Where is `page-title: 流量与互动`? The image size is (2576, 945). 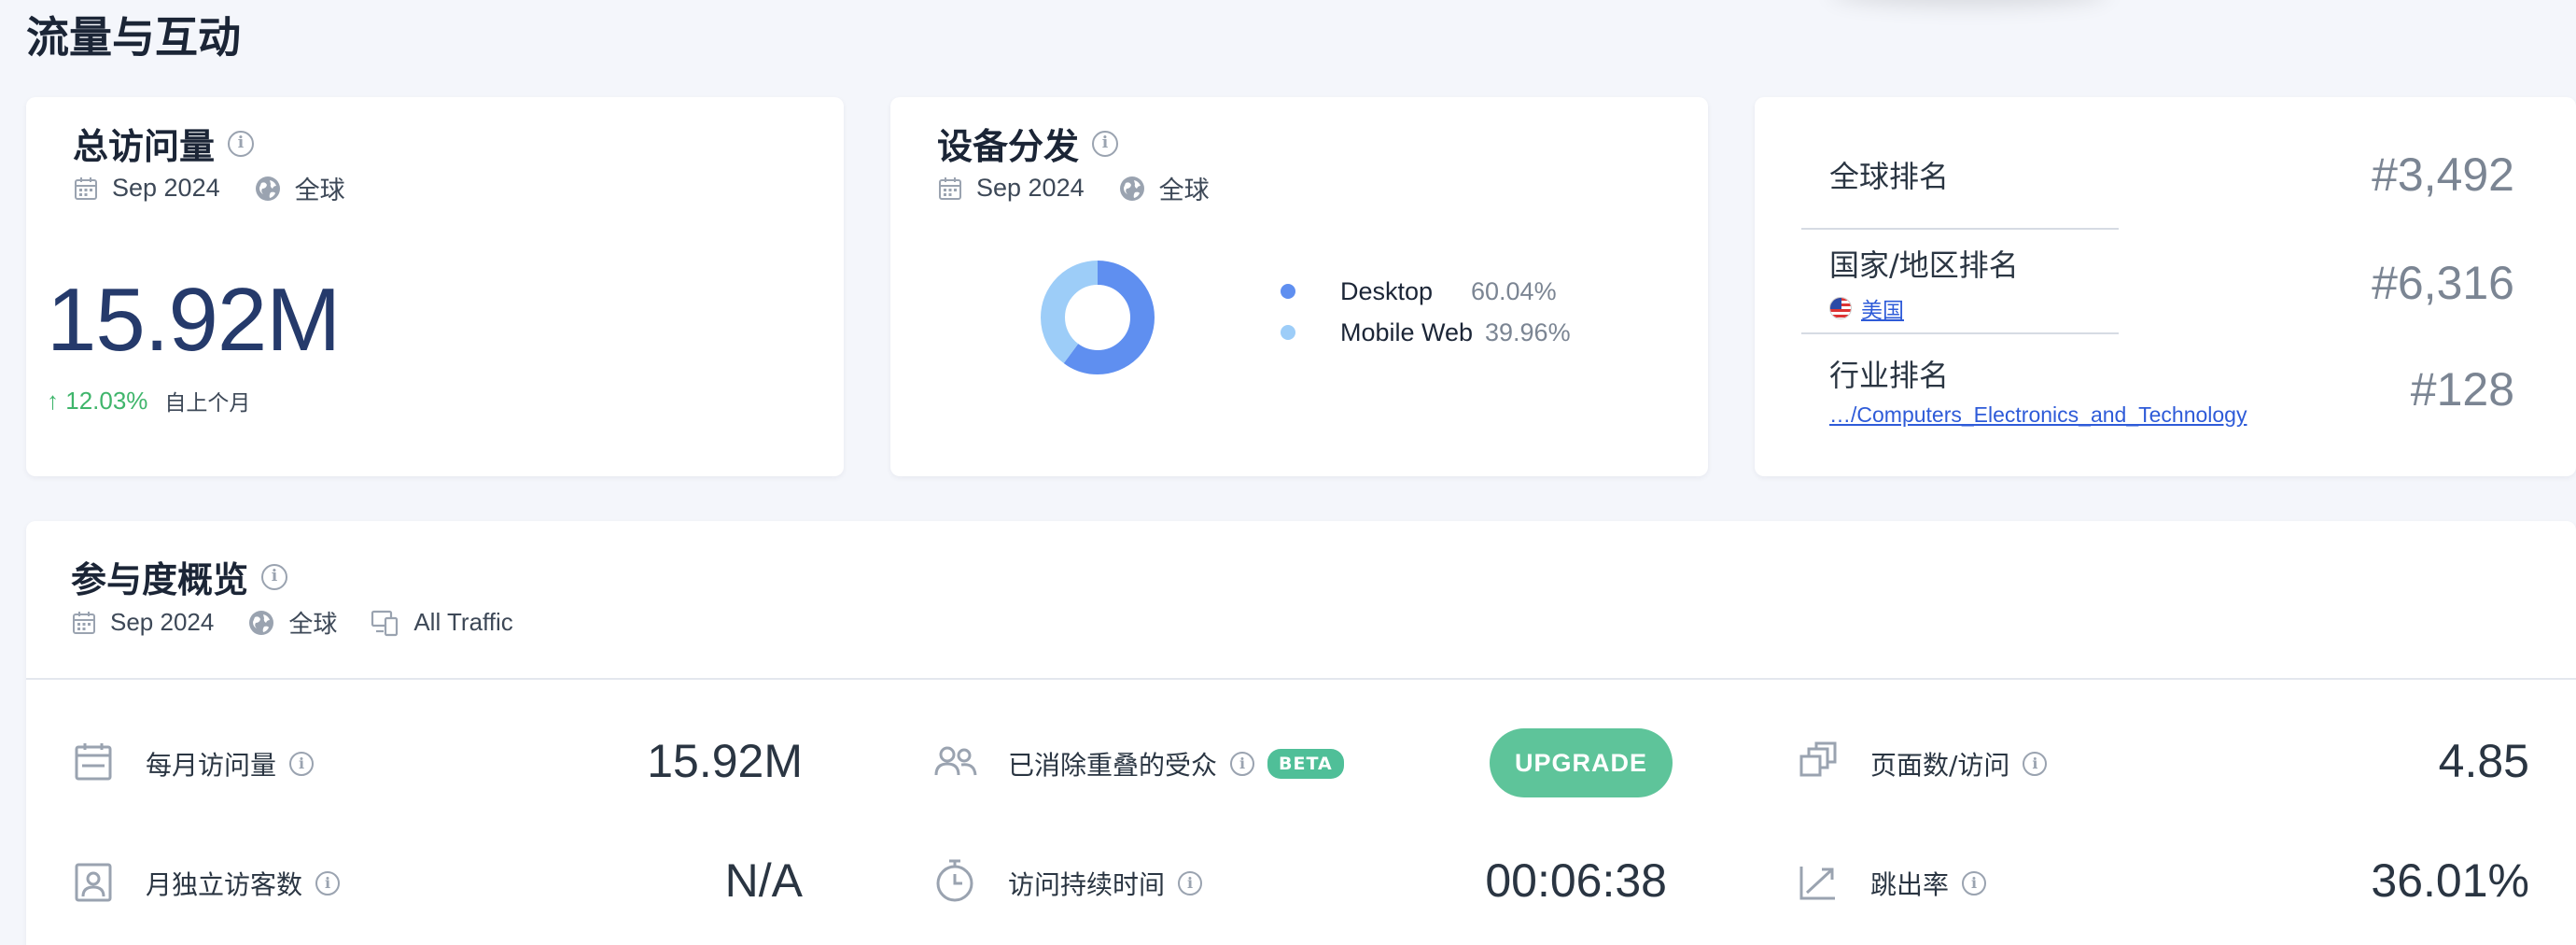 page-title: 流量与互动 is located at coordinates (133, 37).